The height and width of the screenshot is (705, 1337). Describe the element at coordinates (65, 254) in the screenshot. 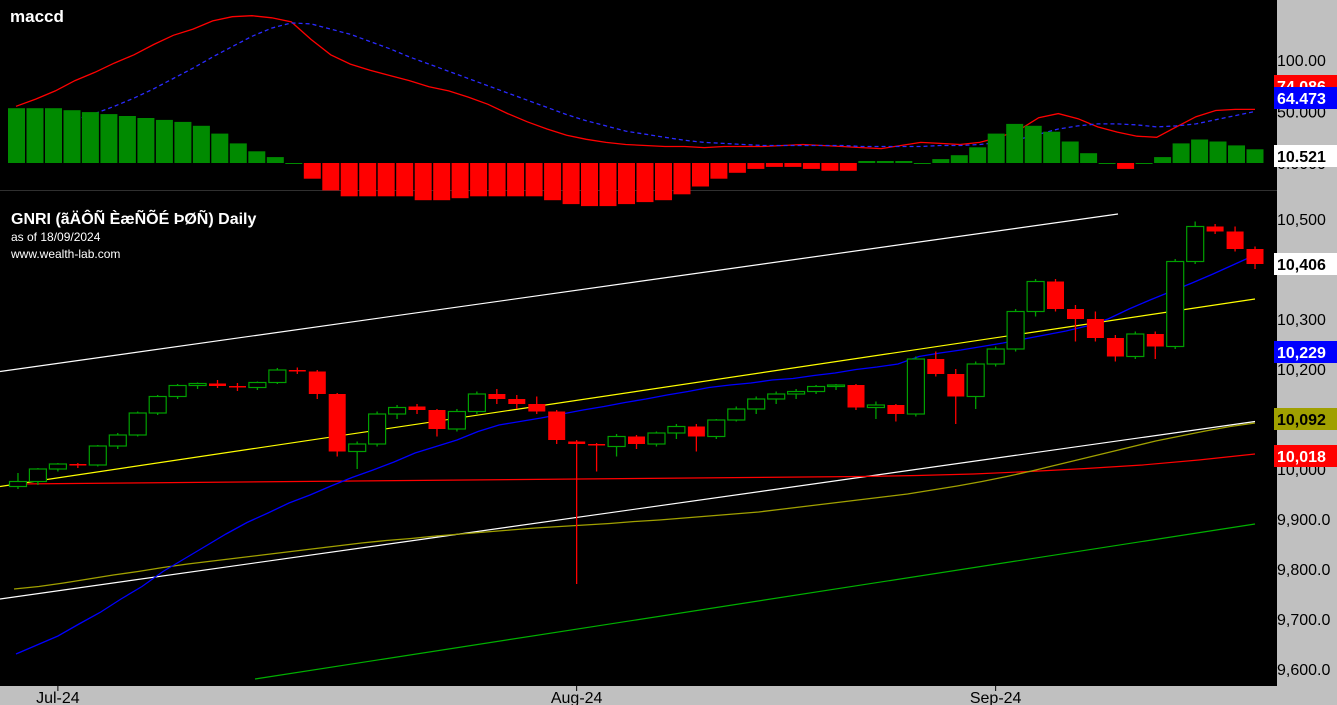

I see `watermark: www.wealth-lab.com` at that location.